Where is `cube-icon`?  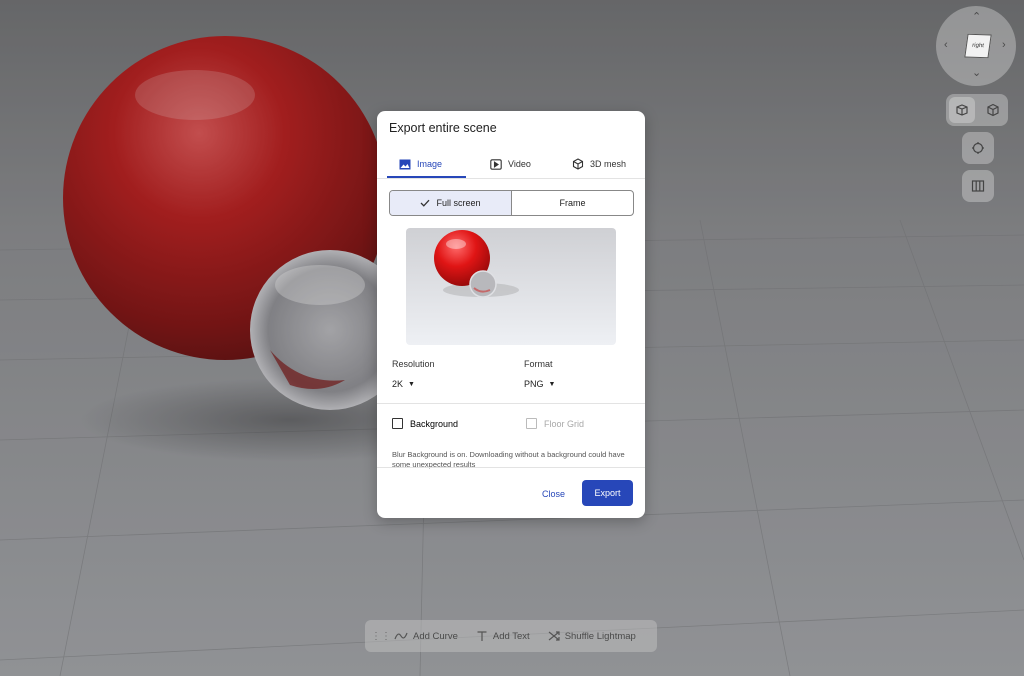
cube-icon is located at coordinates (578, 164).